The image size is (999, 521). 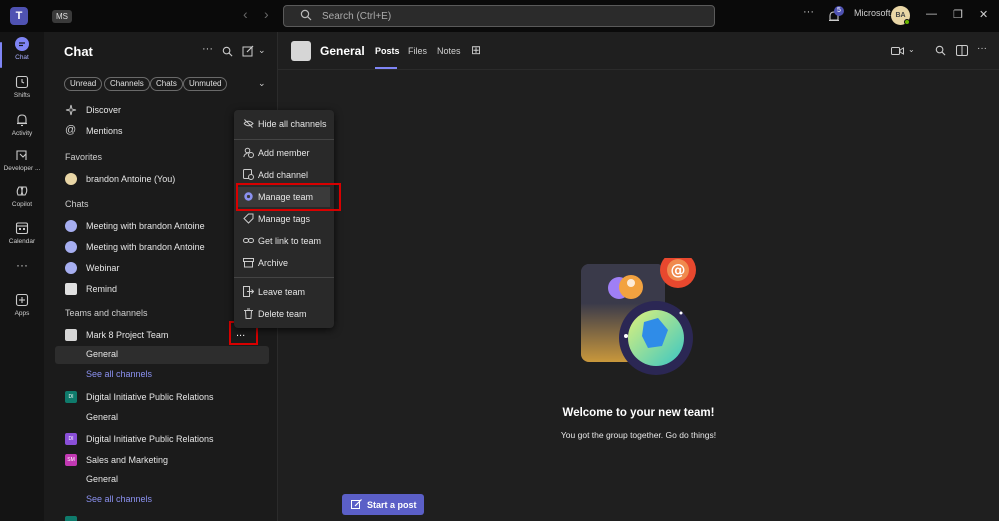 What do you see at coordinates (872, 13) in the screenshot?
I see `org-name: Microsoft` at bounding box center [872, 13].